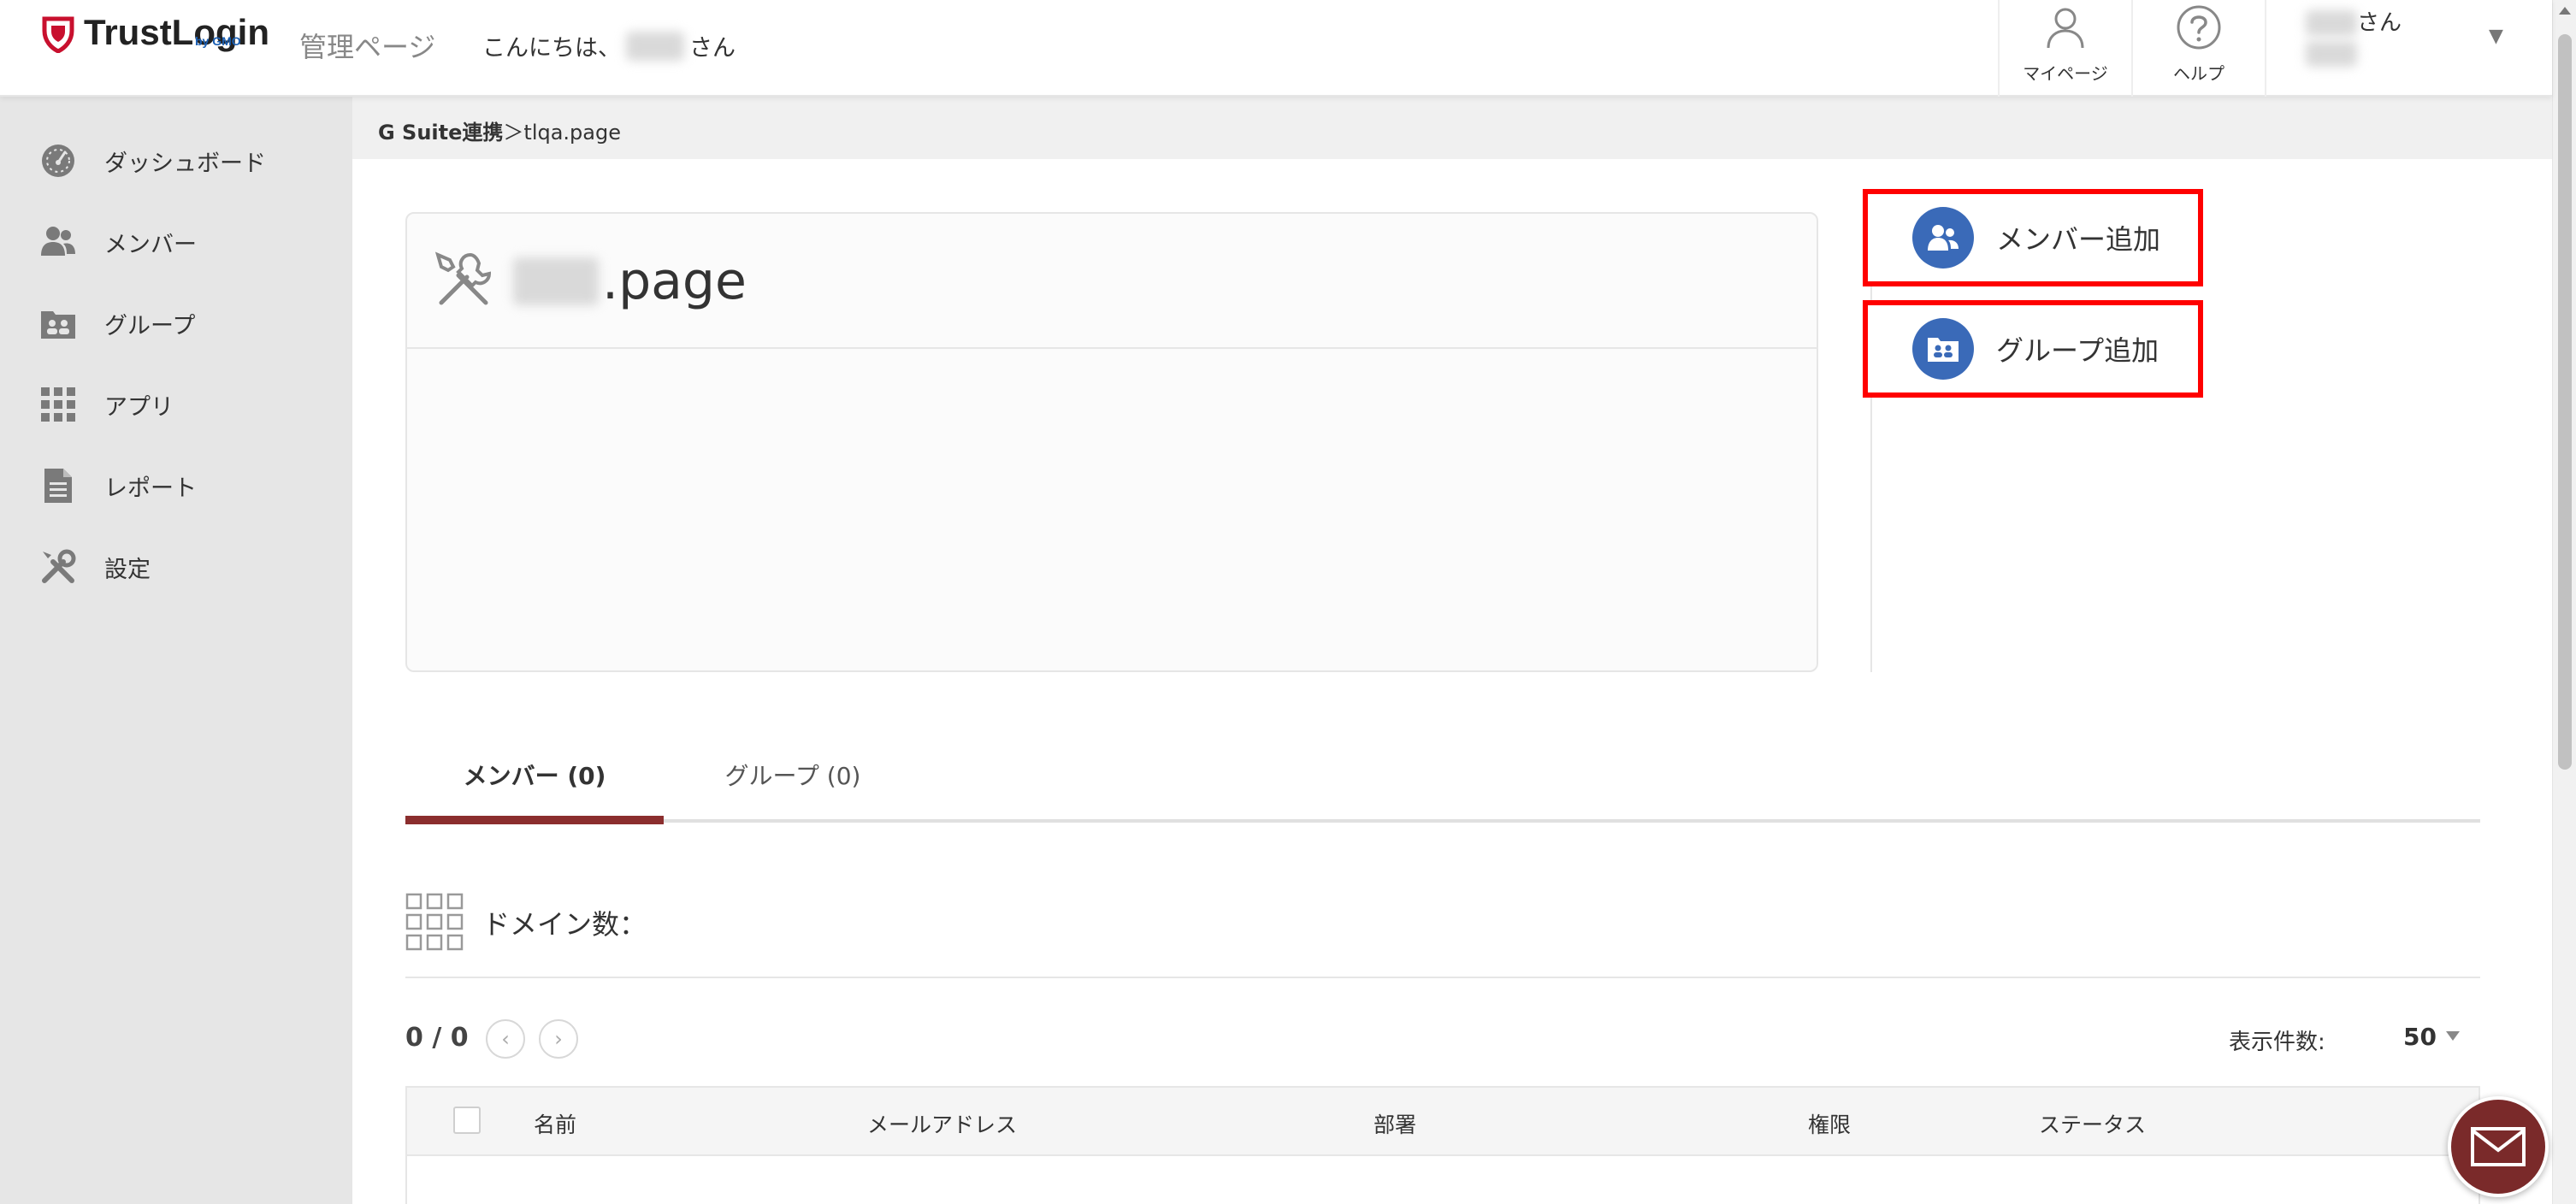  What do you see at coordinates (2065, 29) in the screenshot?
I see `person-icon` at bounding box center [2065, 29].